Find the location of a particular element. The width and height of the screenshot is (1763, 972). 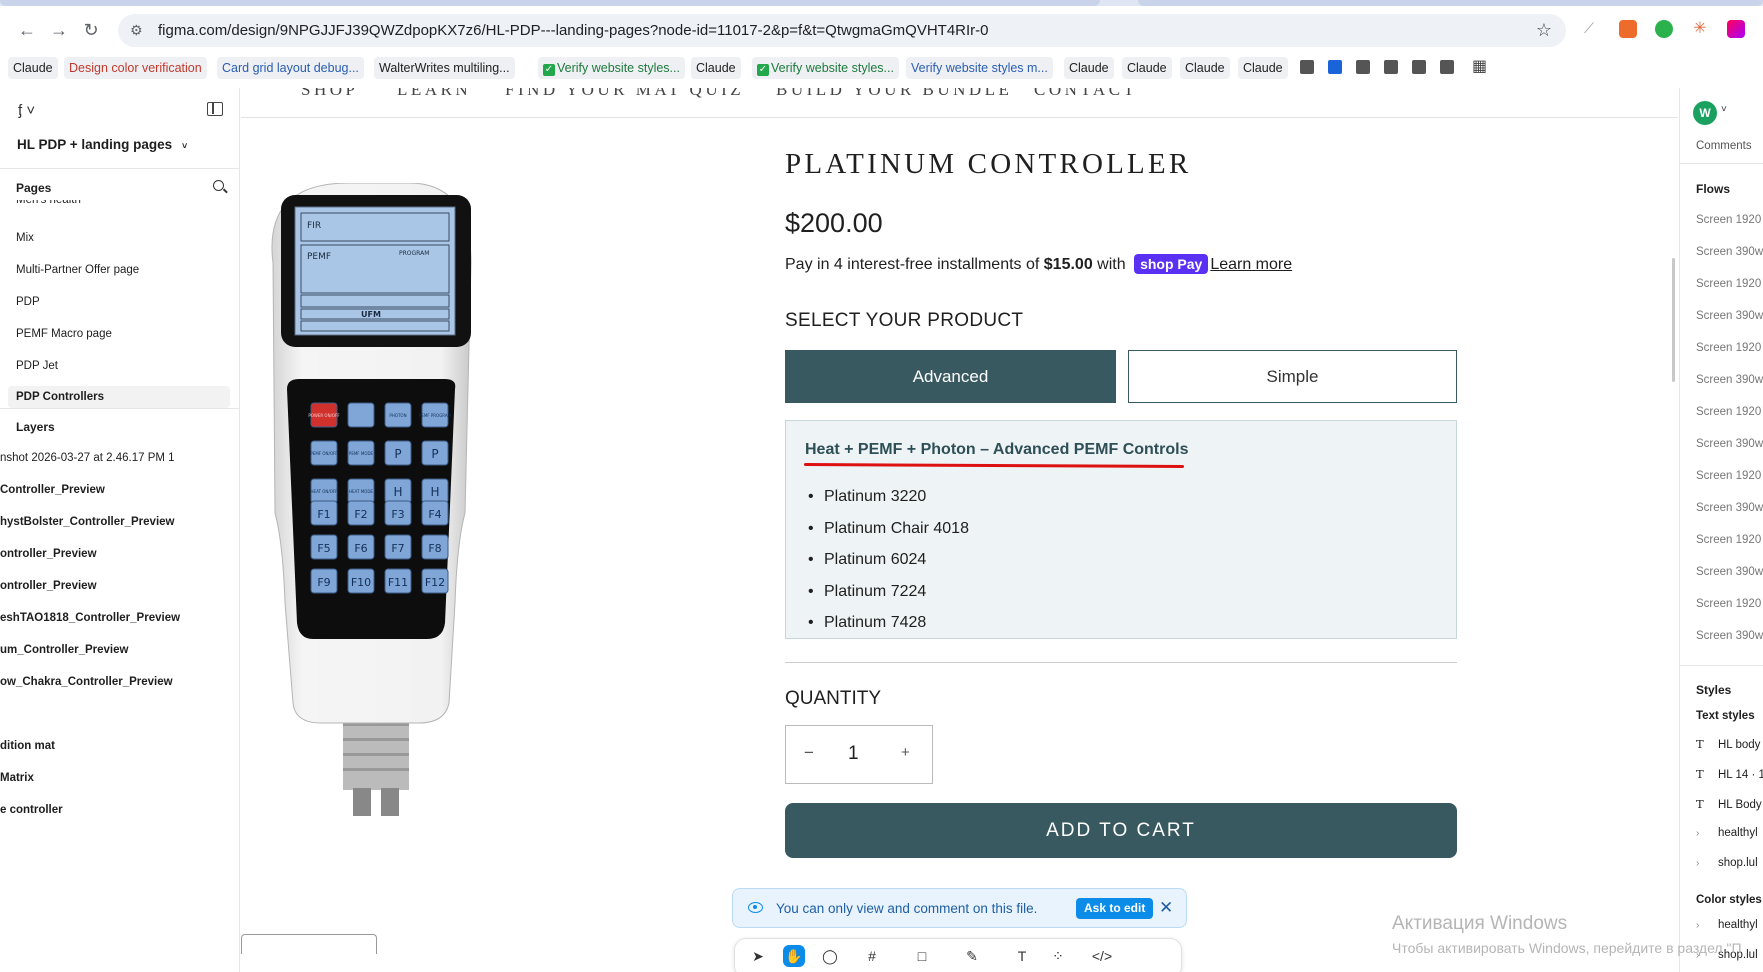

layer-item: nshot 2026-03-27 at 2.46.17 PM 1 is located at coordinates (87, 458).